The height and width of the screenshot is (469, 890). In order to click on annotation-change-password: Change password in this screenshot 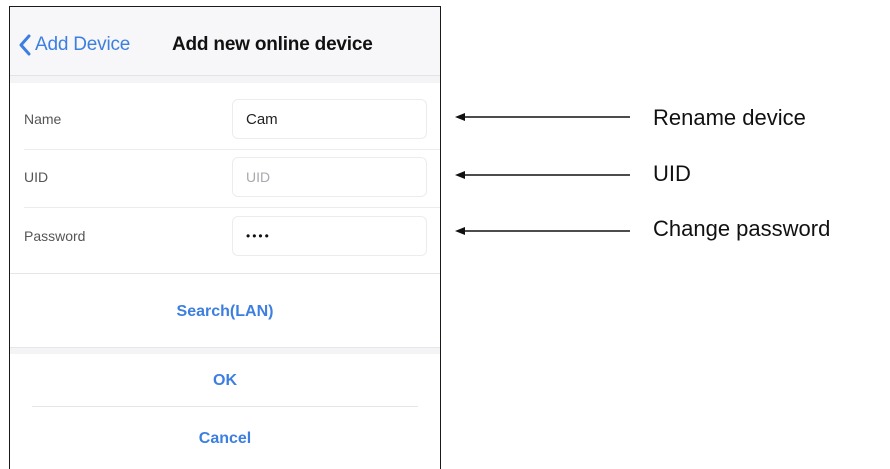, I will do `click(742, 228)`.